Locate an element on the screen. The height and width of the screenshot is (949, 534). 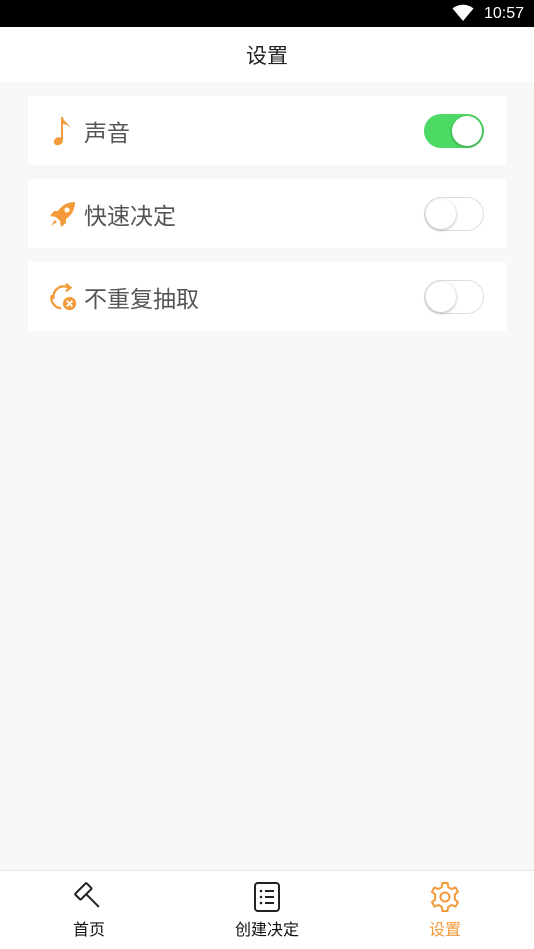
list-icon is located at coordinates (267, 897).